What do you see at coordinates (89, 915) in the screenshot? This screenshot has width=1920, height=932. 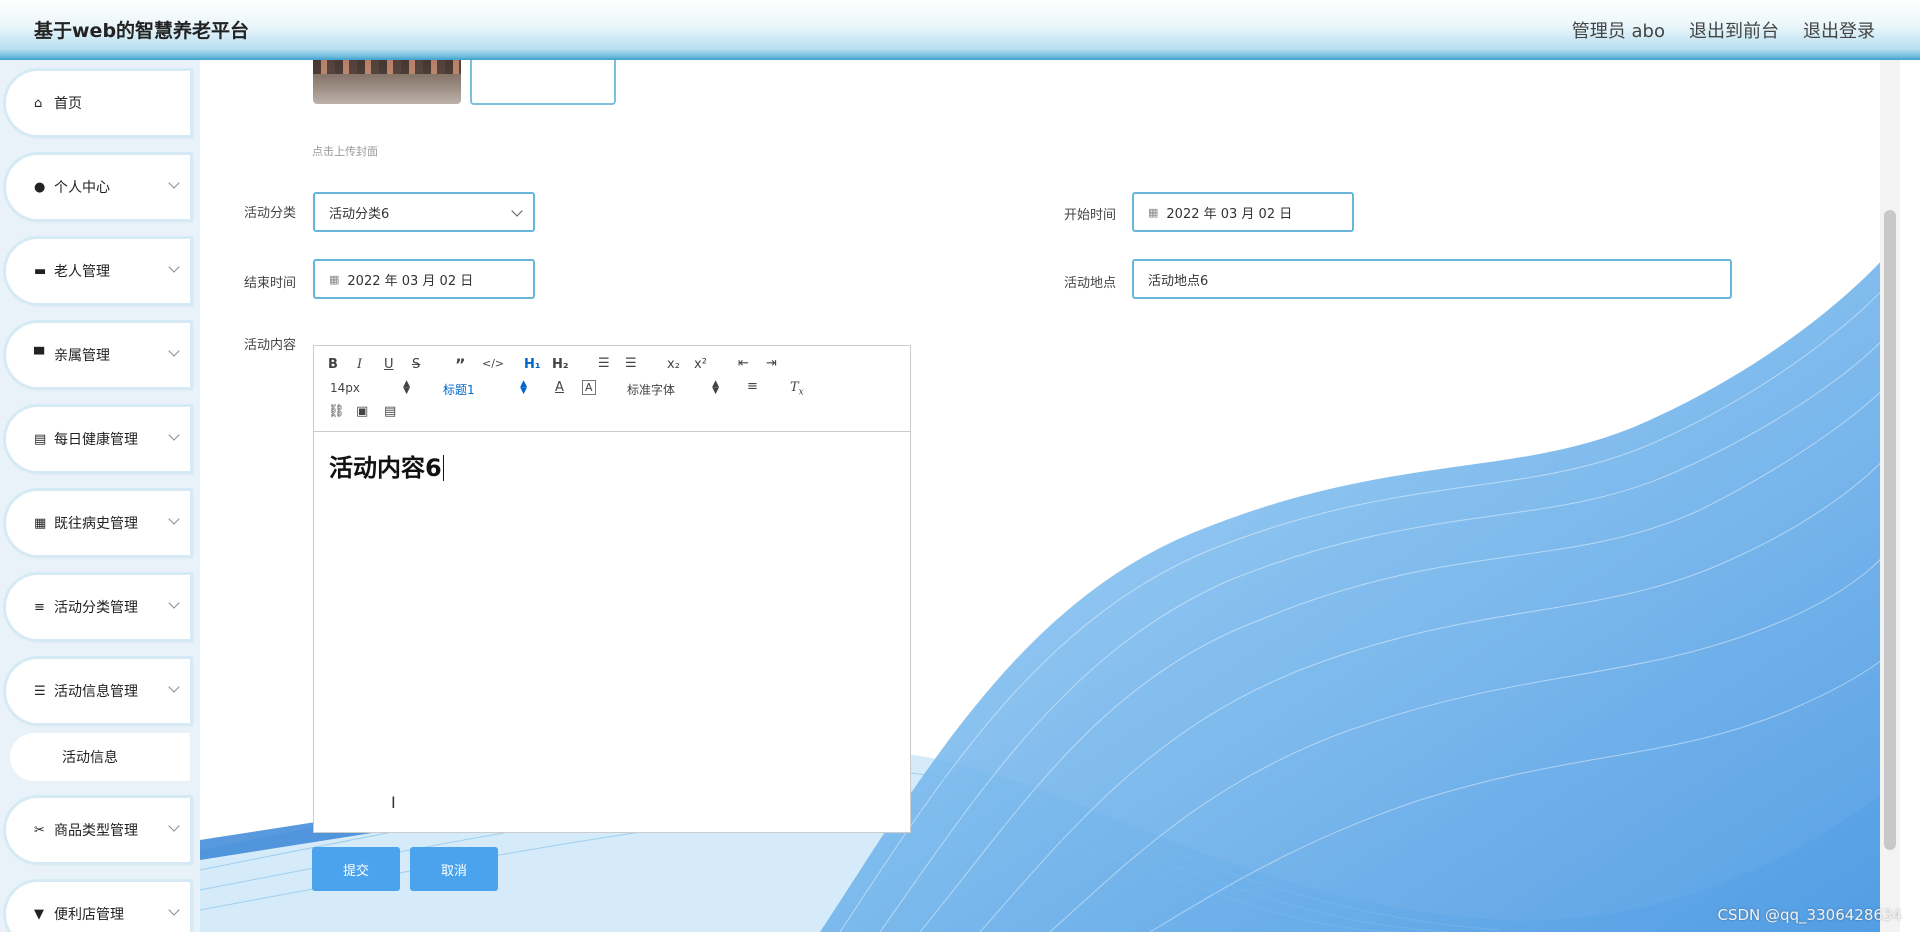 I see `sidebar-item-label: 便利店管理` at bounding box center [89, 915].